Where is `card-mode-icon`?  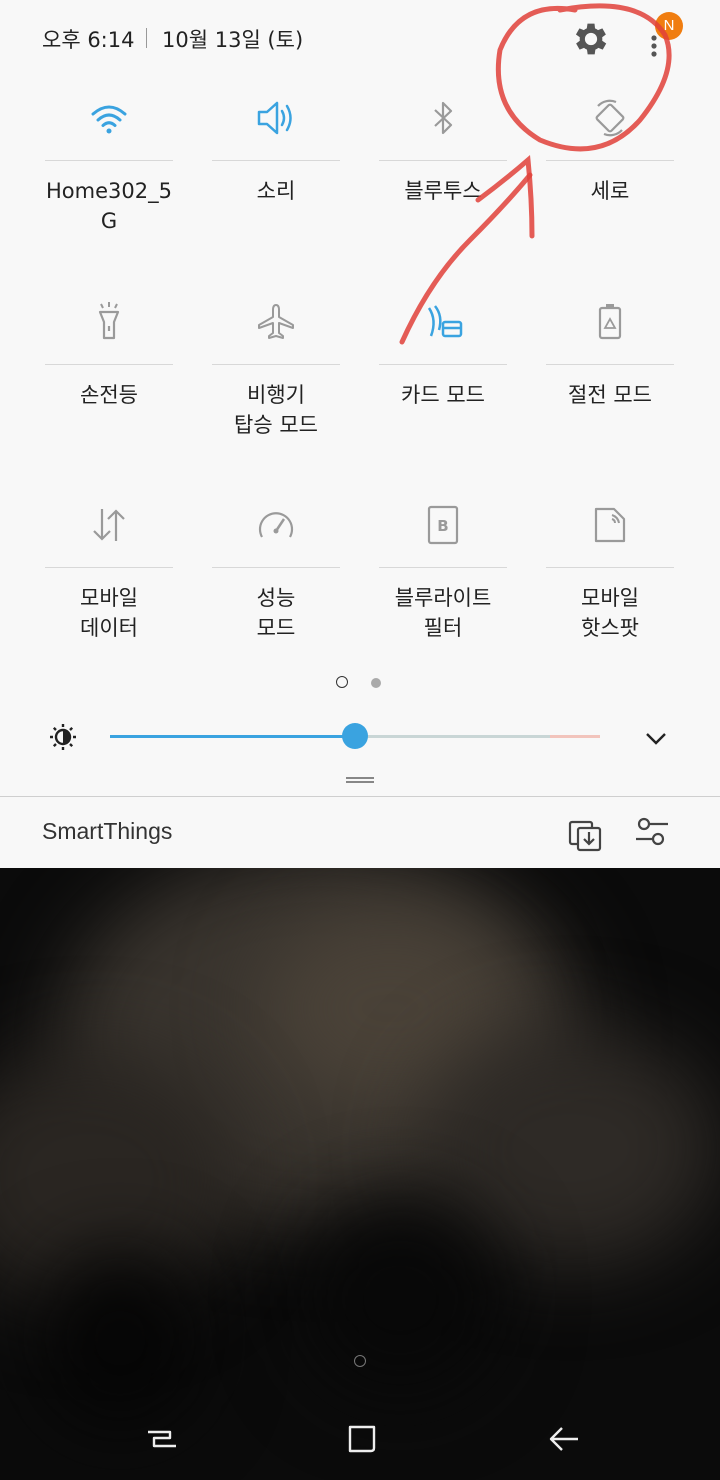
card-mode-icon is located at coordinates (445, 321).